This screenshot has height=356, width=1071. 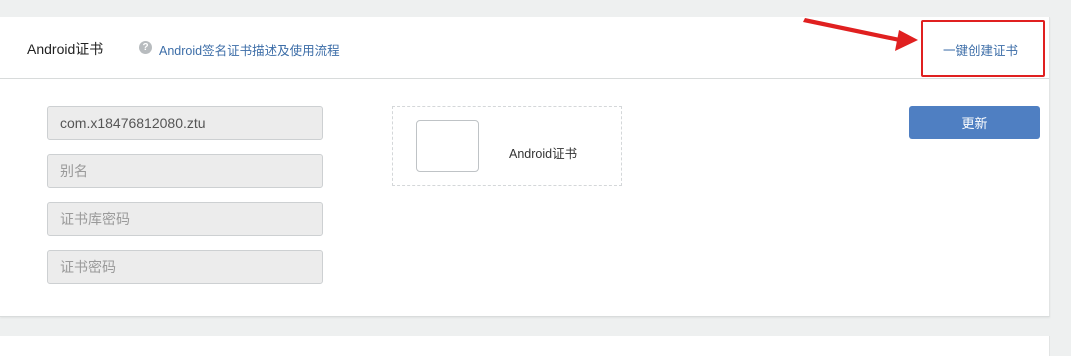 What do you see at coordinates (249, 49) in the screenshot?
I see `help-link: Android签名证书描述及使用流程` at bounding box center [249, 49].